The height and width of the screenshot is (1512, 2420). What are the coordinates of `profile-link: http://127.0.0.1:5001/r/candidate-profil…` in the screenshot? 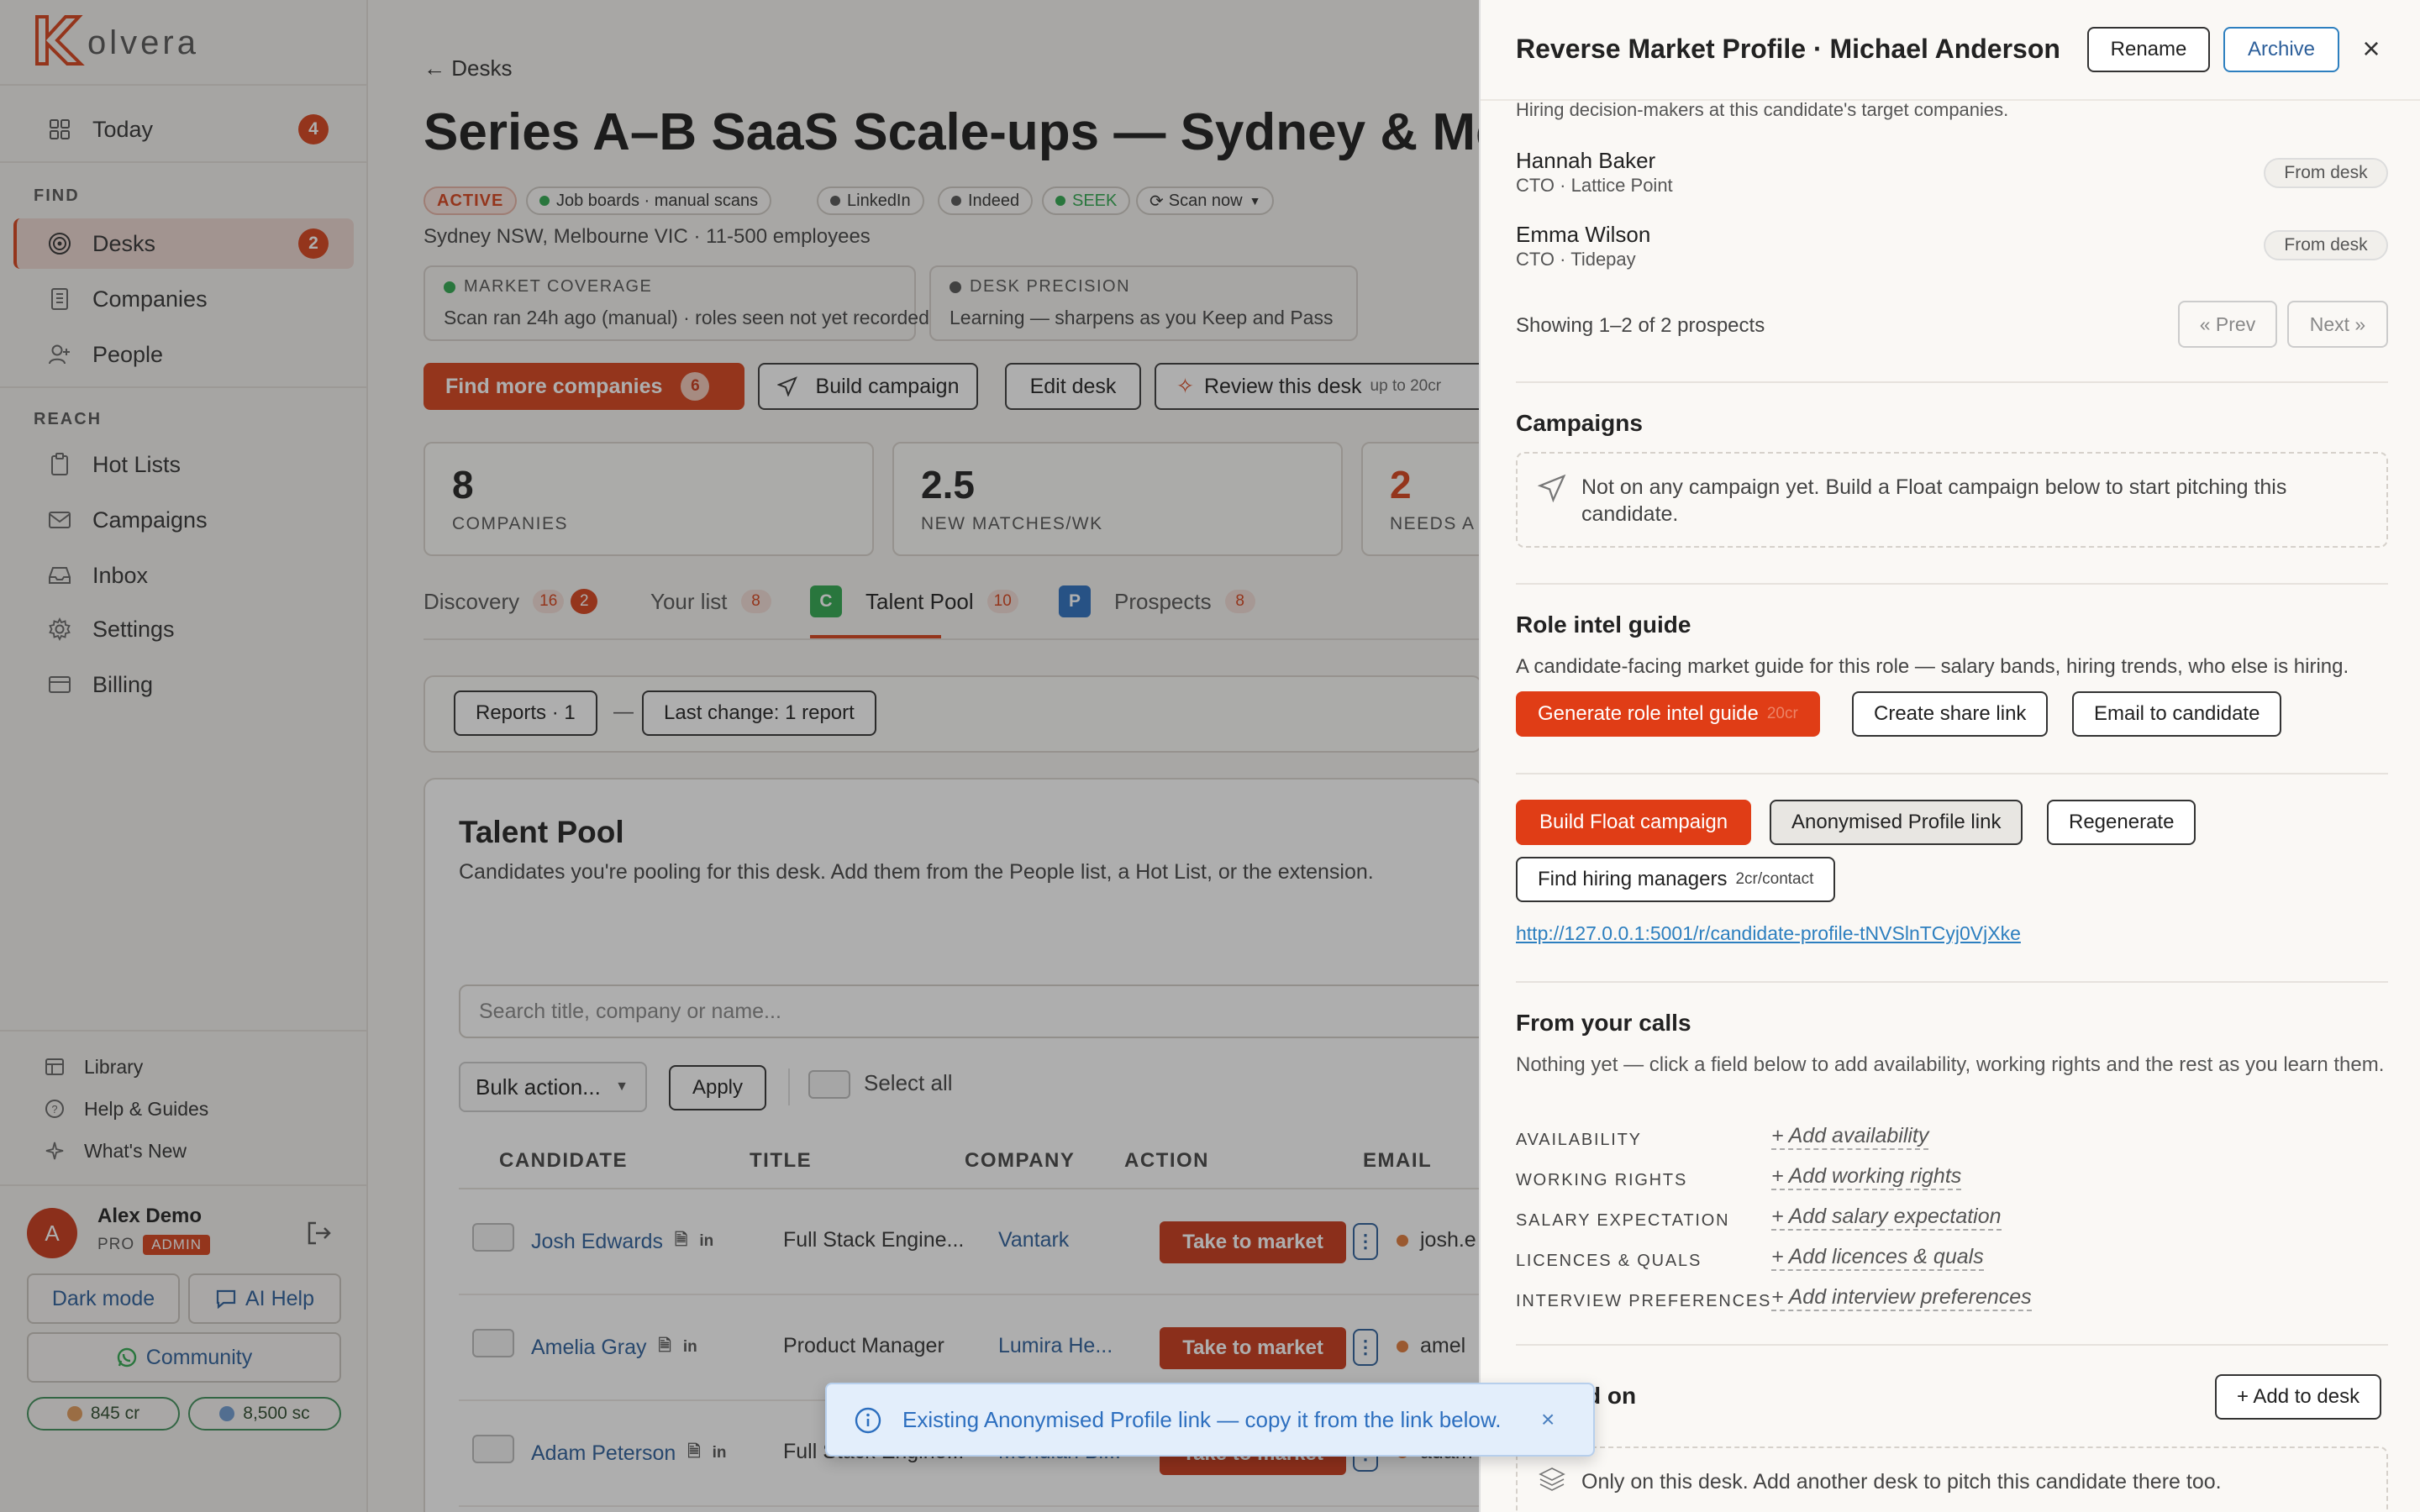 It's located at (1768, 933).